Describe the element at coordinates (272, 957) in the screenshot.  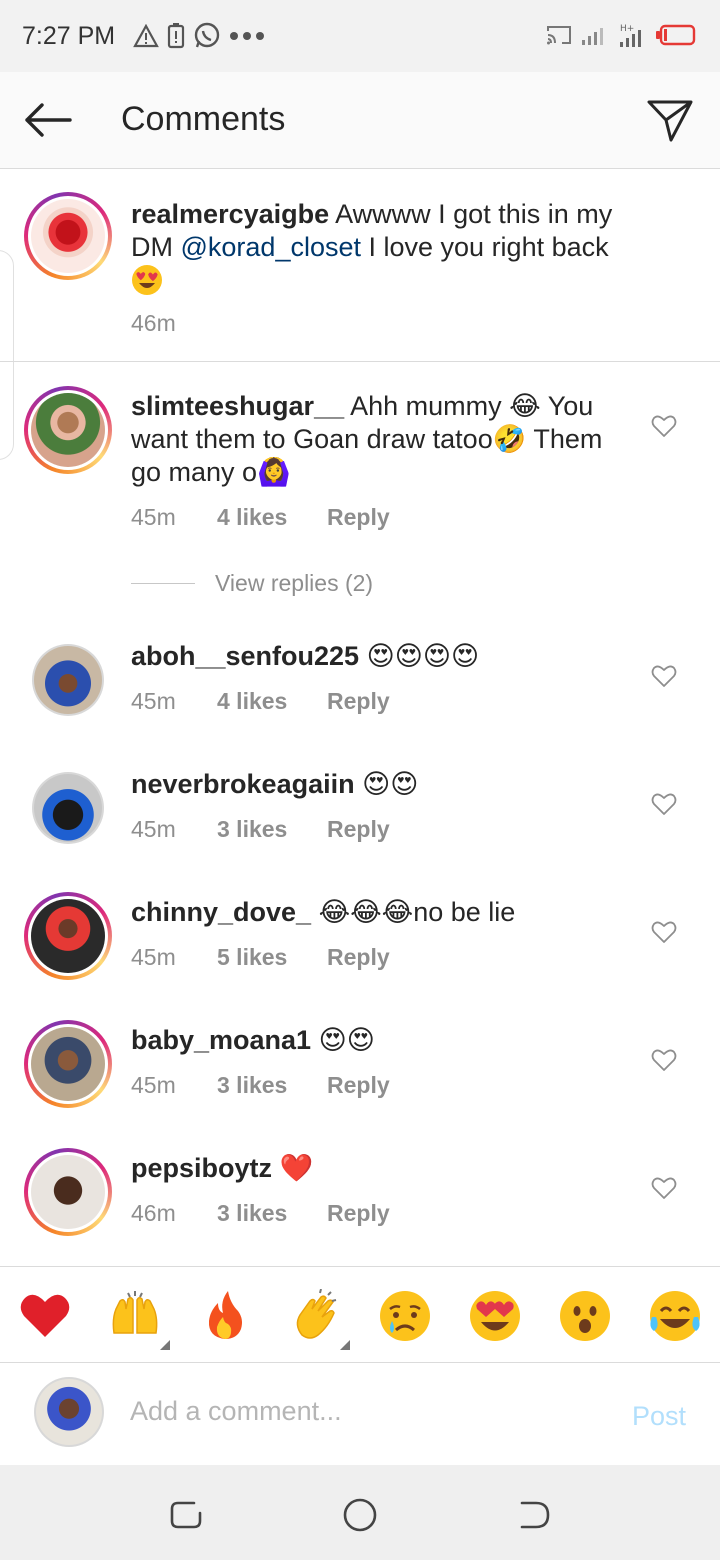
I see `comment-likes: 5 likes` at that location.